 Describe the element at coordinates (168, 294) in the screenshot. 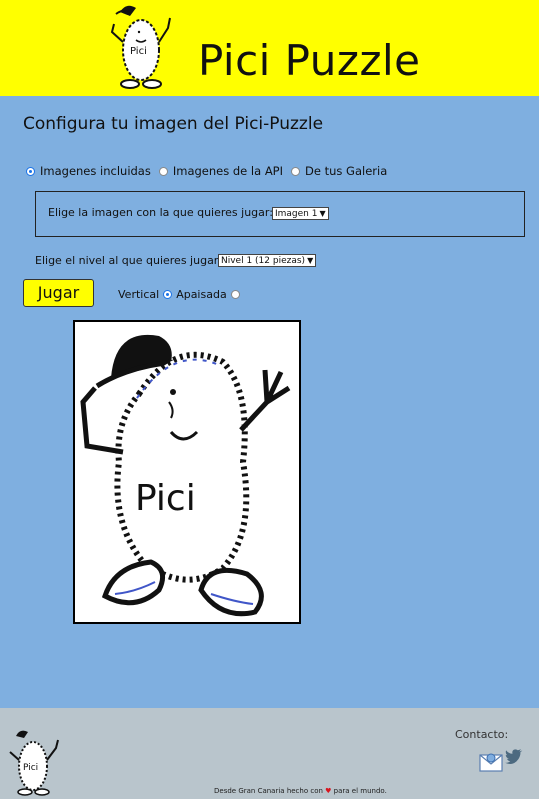

I see `radio-vertical` at that location.